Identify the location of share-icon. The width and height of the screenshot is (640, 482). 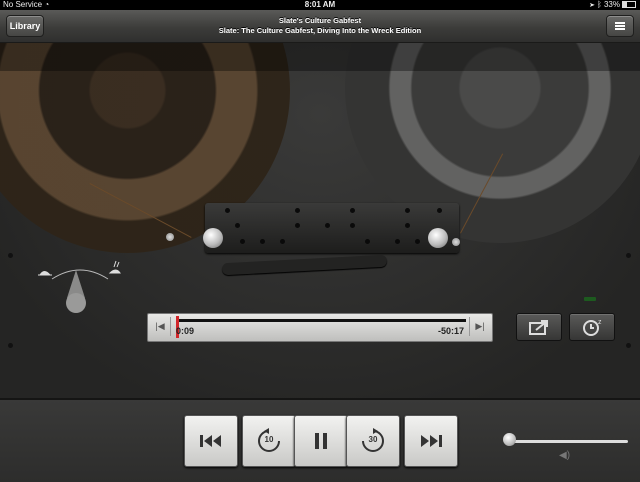
(538, 327).